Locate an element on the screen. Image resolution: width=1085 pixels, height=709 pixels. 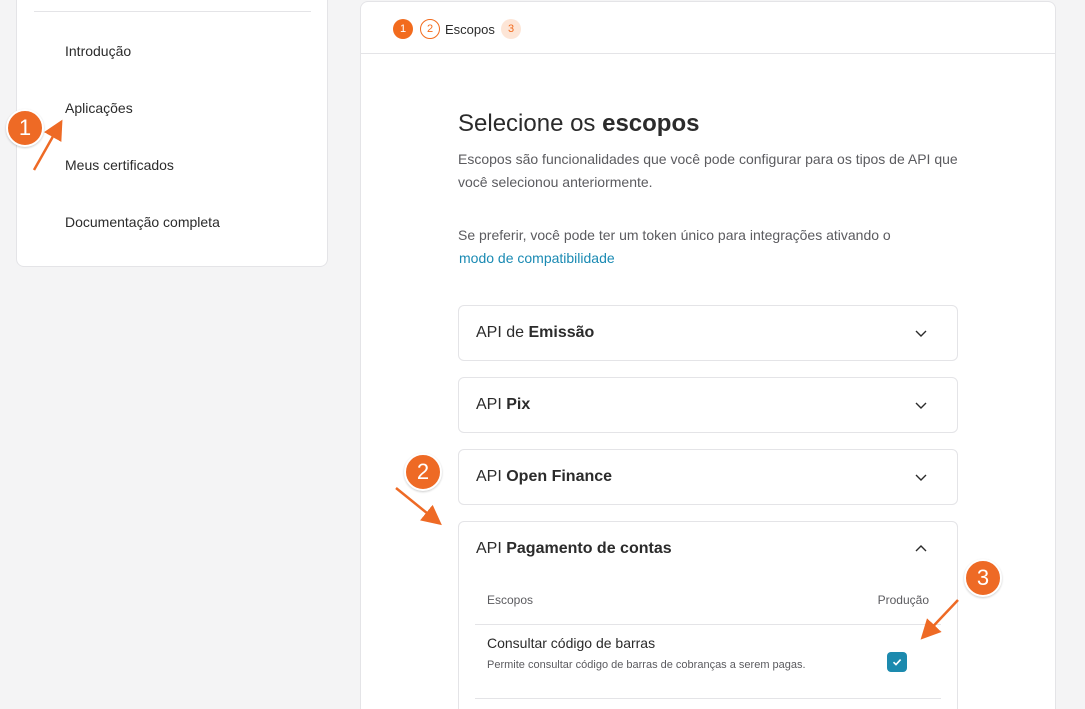
accordion-title: API de Emissão is located at coordinates (535, 333).